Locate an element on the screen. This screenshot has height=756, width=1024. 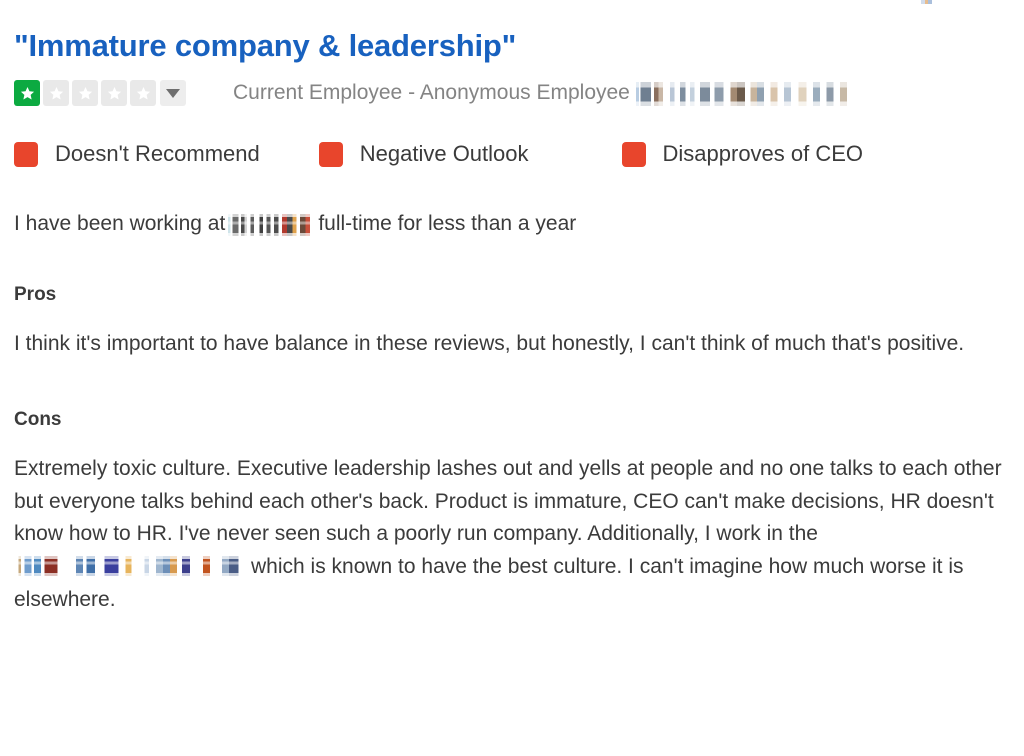
review-title: "Immature company & leadership" is located at coordinates (265, 45).